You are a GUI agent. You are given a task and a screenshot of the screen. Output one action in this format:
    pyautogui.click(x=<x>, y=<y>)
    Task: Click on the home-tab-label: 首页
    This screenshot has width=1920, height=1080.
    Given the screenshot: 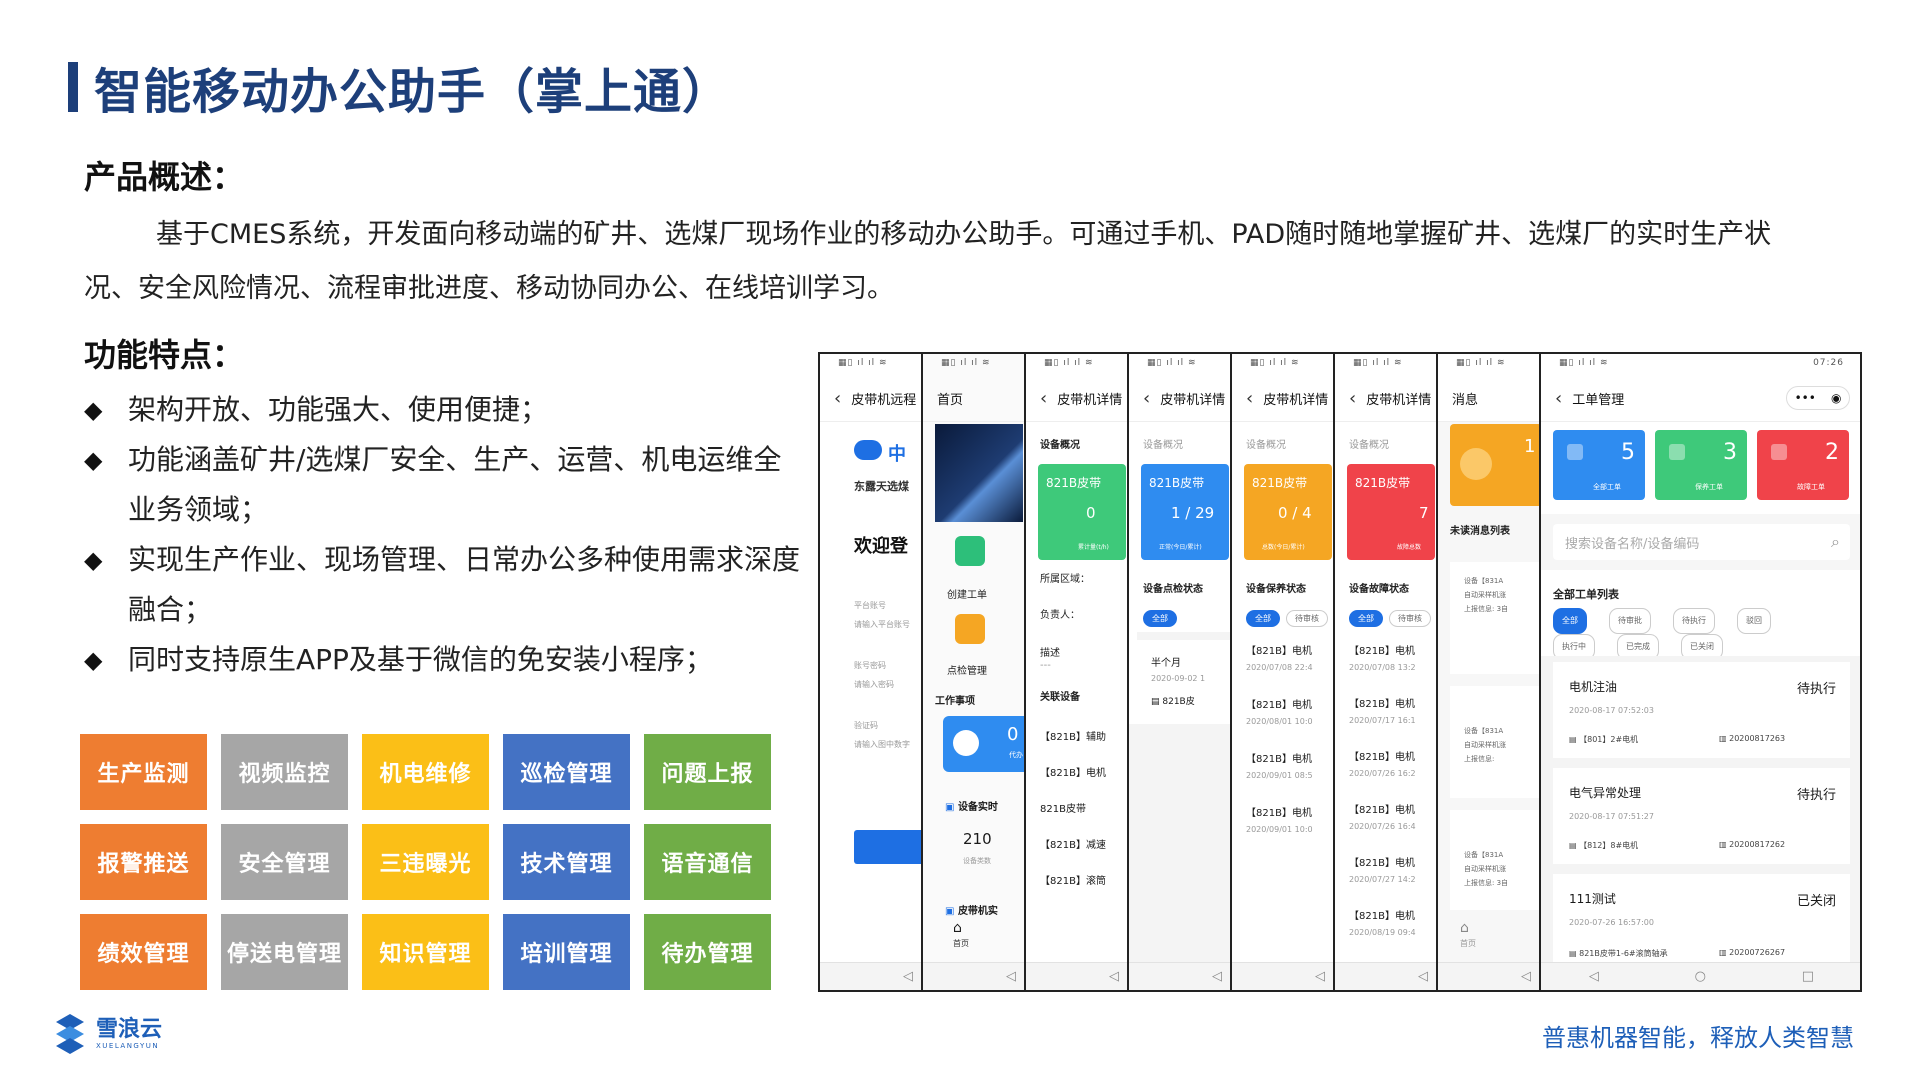 What is the action you would take?
    pyautogui.click(x=961, y=943)
    